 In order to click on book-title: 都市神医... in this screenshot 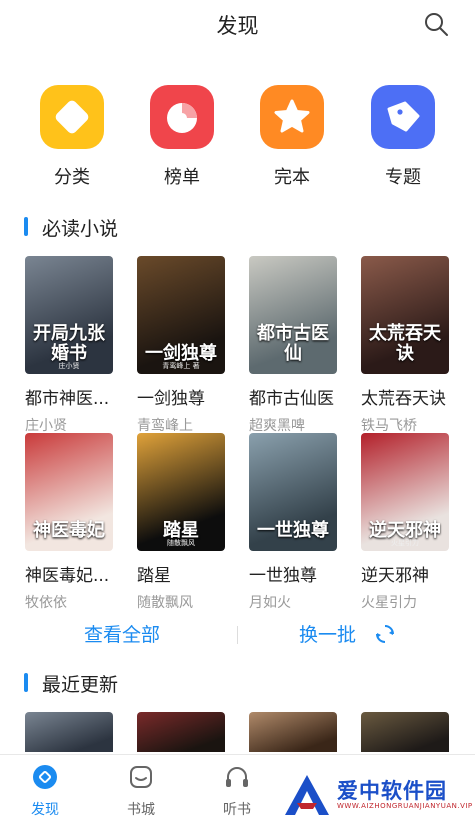, I will do `click(67, 399)`.